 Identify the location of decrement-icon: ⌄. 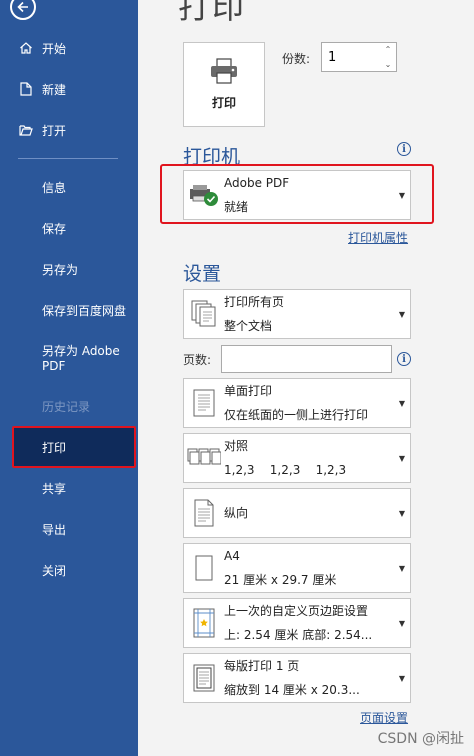
(388, 64).